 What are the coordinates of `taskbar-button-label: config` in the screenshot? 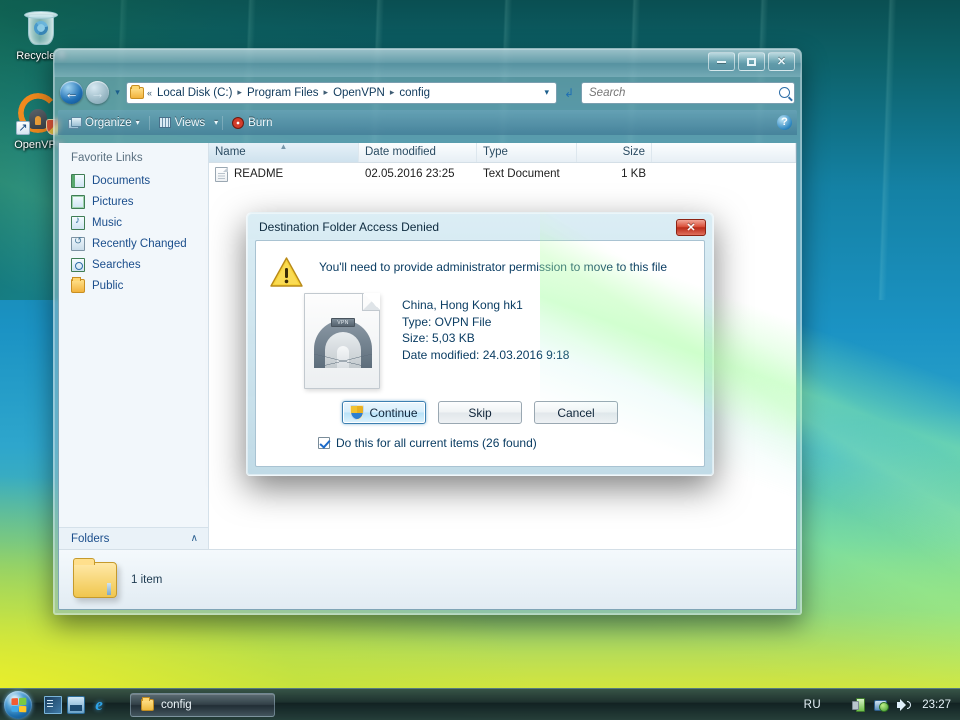 It's located at (176, 704).